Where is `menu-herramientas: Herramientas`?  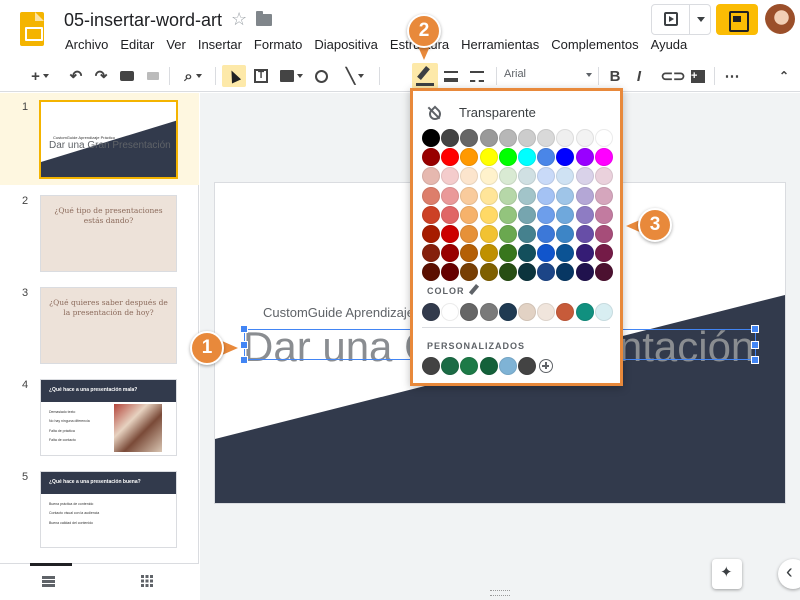
menu-herramientas: Herramientas is located at coordinates (500, 44).